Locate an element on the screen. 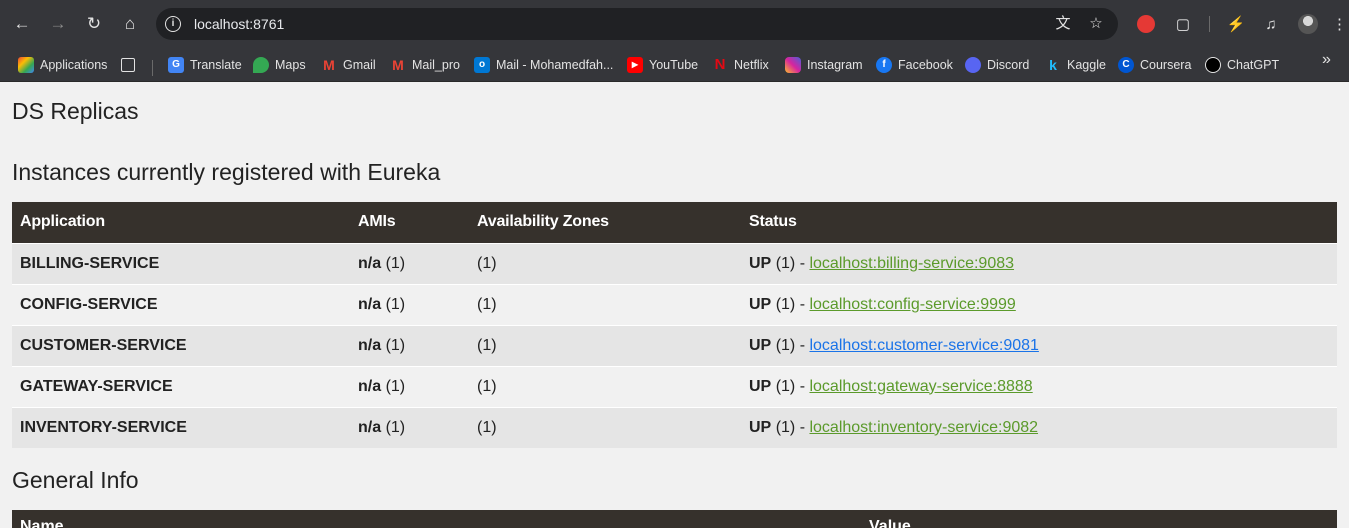  bookmark-chatgpt: ChatGPT is located at coordinates (1242, 65).